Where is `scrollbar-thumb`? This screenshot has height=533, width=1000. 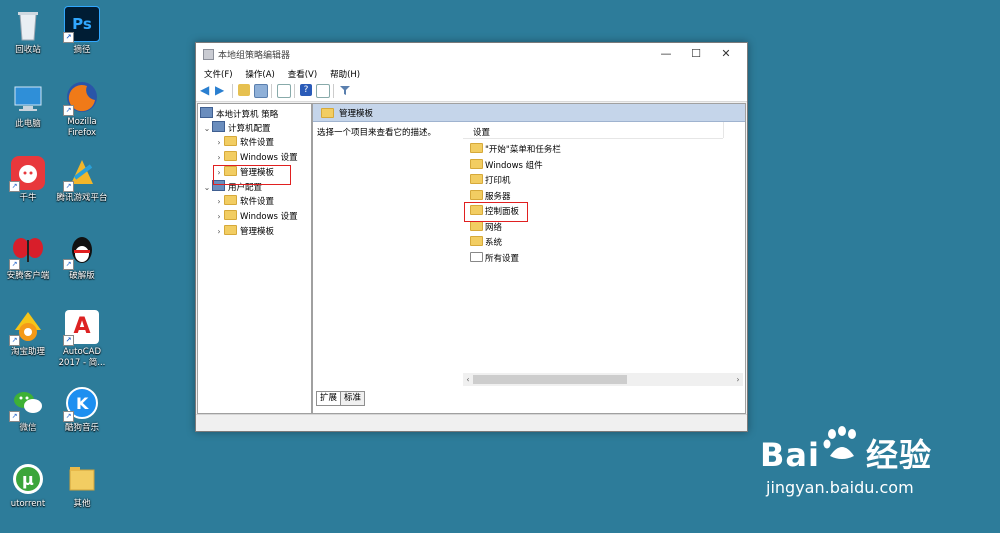
scrollbar-thumb is located at coordinates (550, 379).